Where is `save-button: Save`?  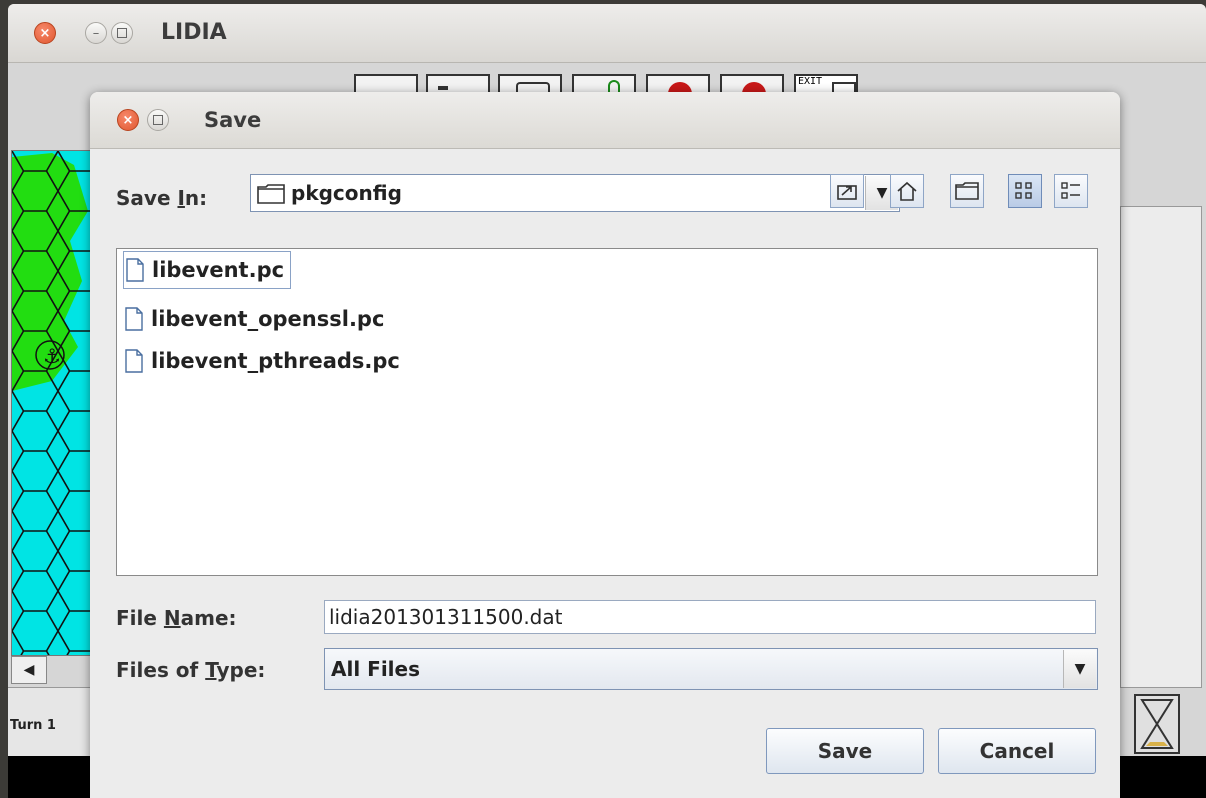
save-button: Save is located at coordinates (845, 751).